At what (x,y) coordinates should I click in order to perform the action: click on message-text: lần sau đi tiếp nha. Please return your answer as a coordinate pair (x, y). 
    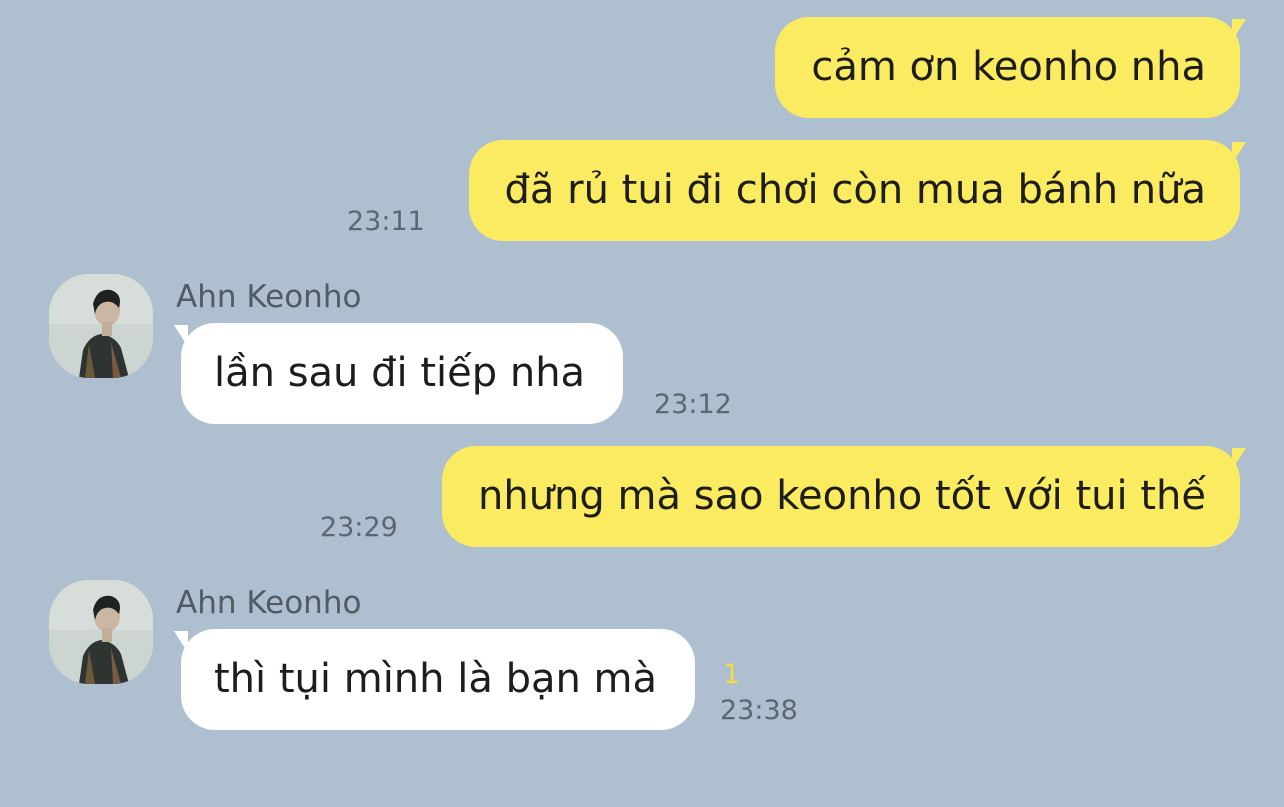
    Looking at the image, I should click on (400, 373).